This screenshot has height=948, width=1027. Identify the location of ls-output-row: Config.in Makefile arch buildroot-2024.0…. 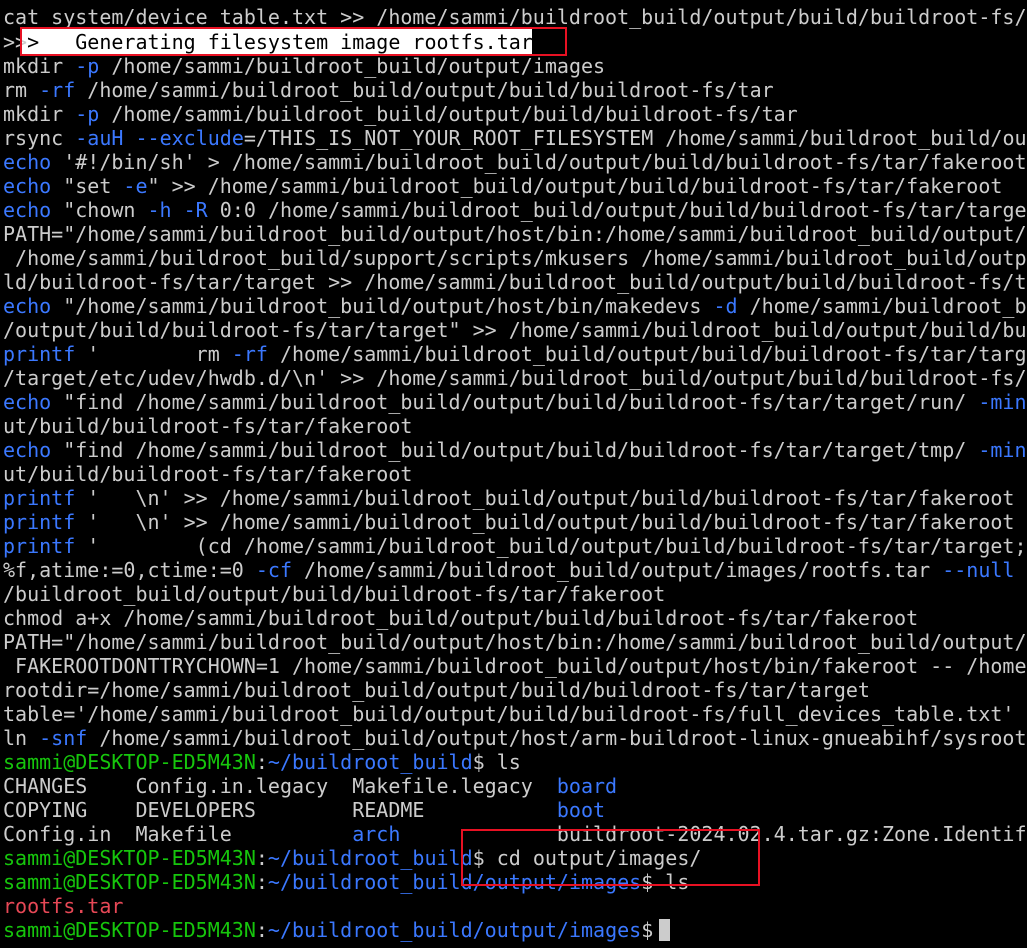
(515, 834).